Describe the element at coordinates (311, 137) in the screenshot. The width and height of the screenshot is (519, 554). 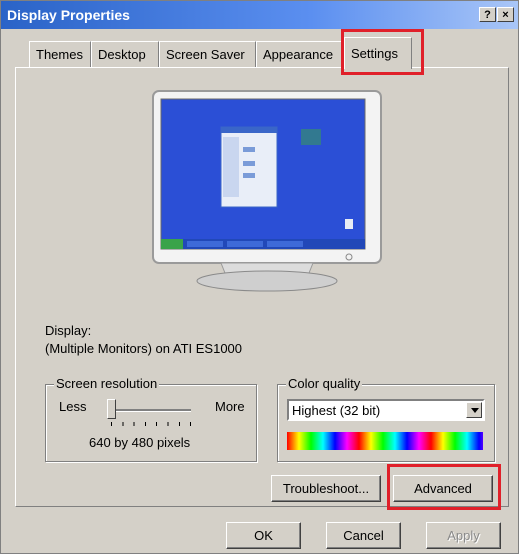
I see `preview-desktop-icon` at that location.